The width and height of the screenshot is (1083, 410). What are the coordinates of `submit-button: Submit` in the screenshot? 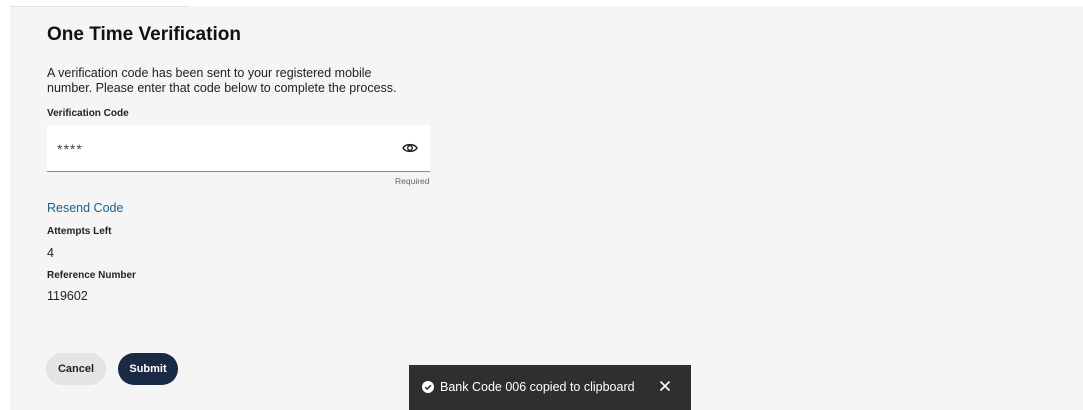 It's located at (148, 369).